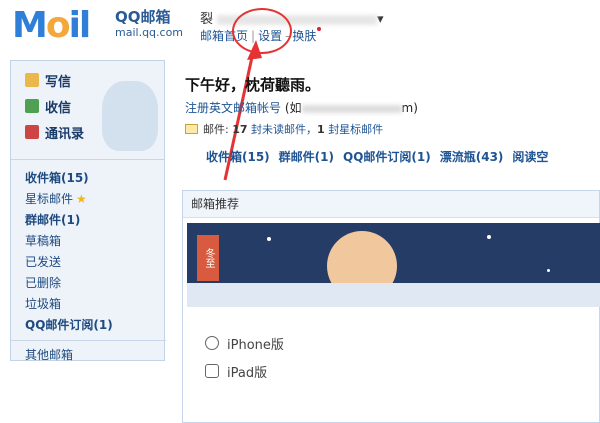 The image size is (600, 423). What do you see at coordinates (87, 106) in the screenshot?
I see `check-mail-button: 收信` at bounding box center [87, 106].